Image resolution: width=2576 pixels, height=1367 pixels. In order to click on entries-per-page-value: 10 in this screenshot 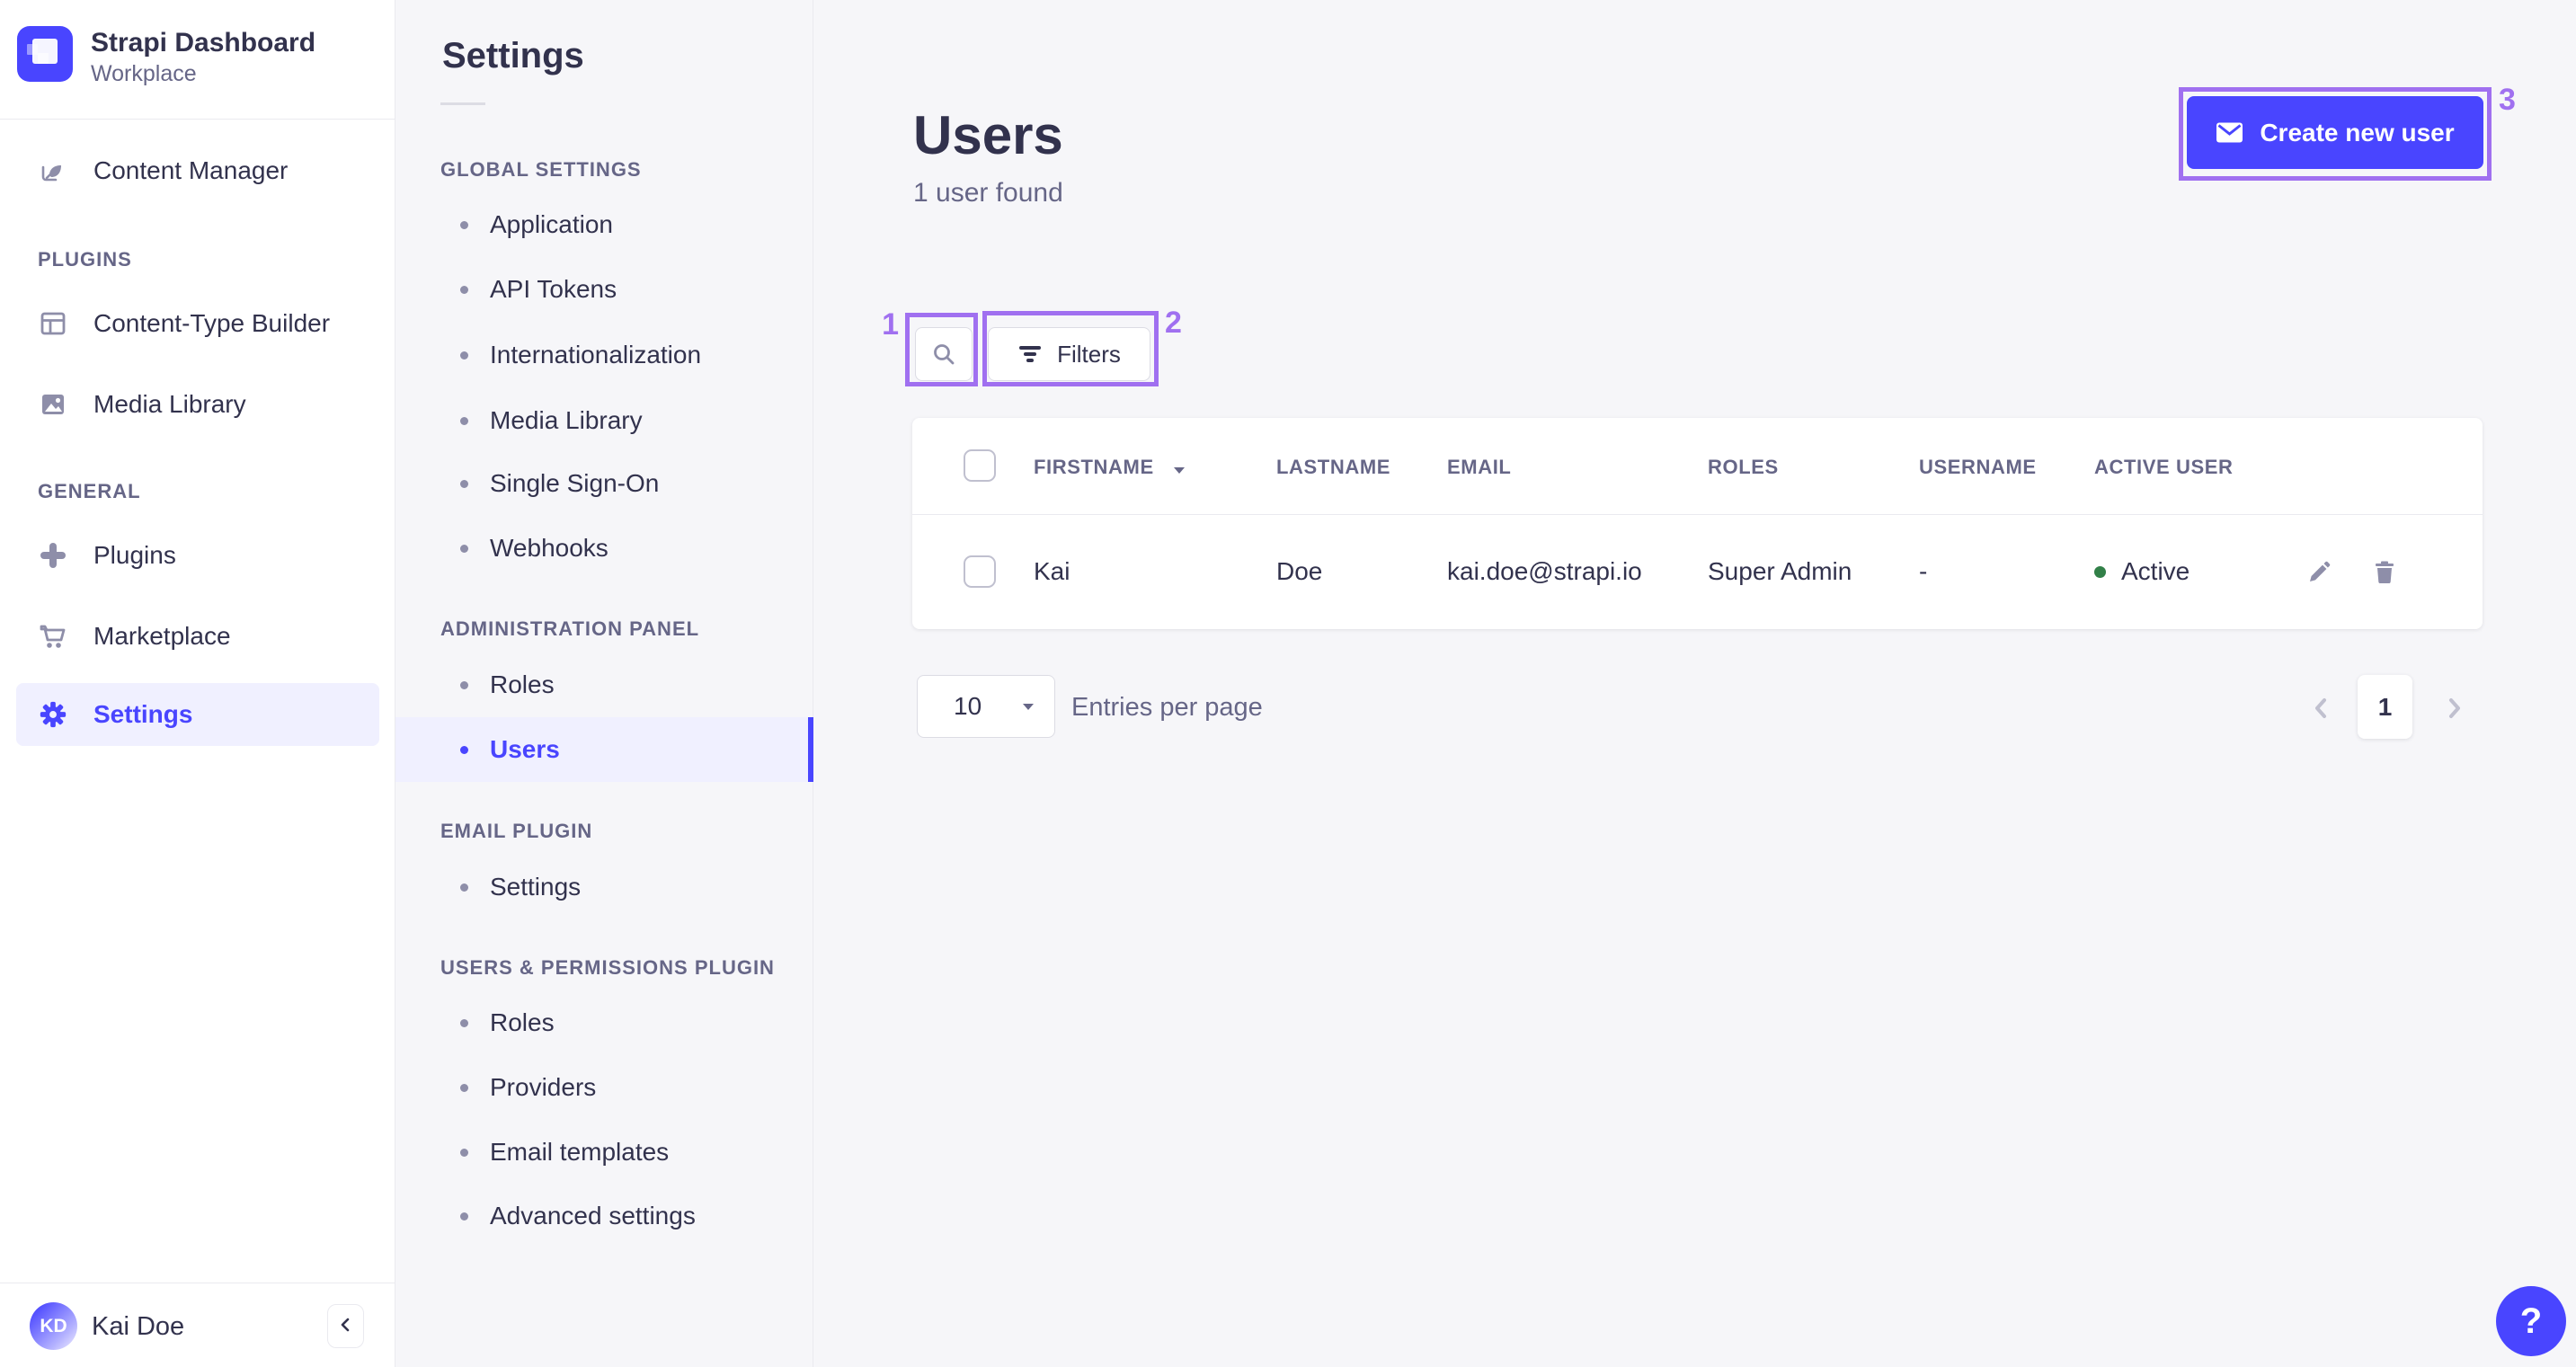, I will do `click(968, 706)`.